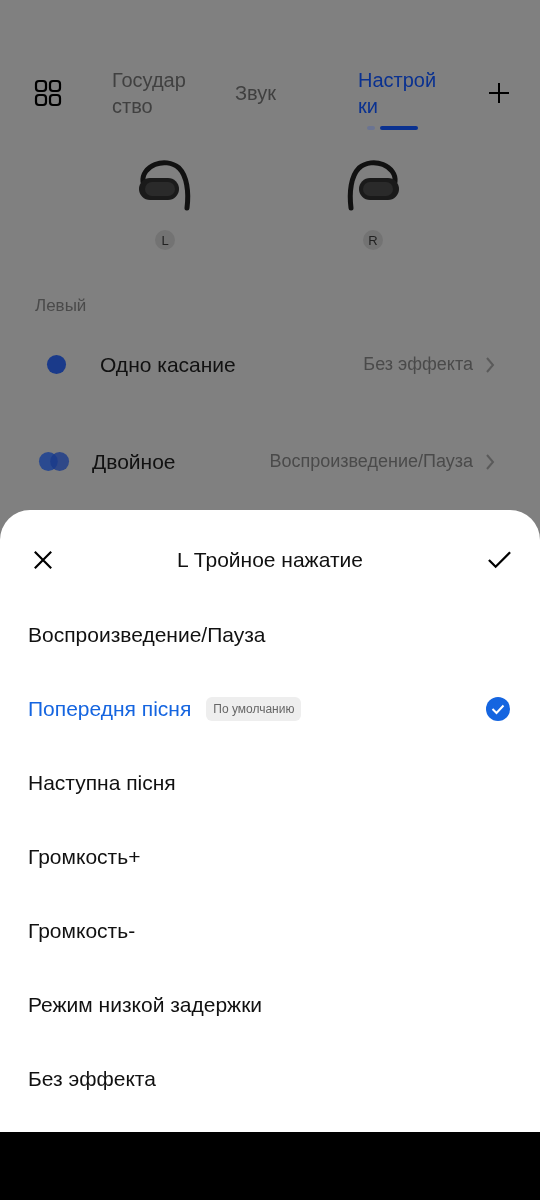 The height and width of the screenshot is (1200, 540). I want to click on option-label: Попередня пісня, so click(110, 709).